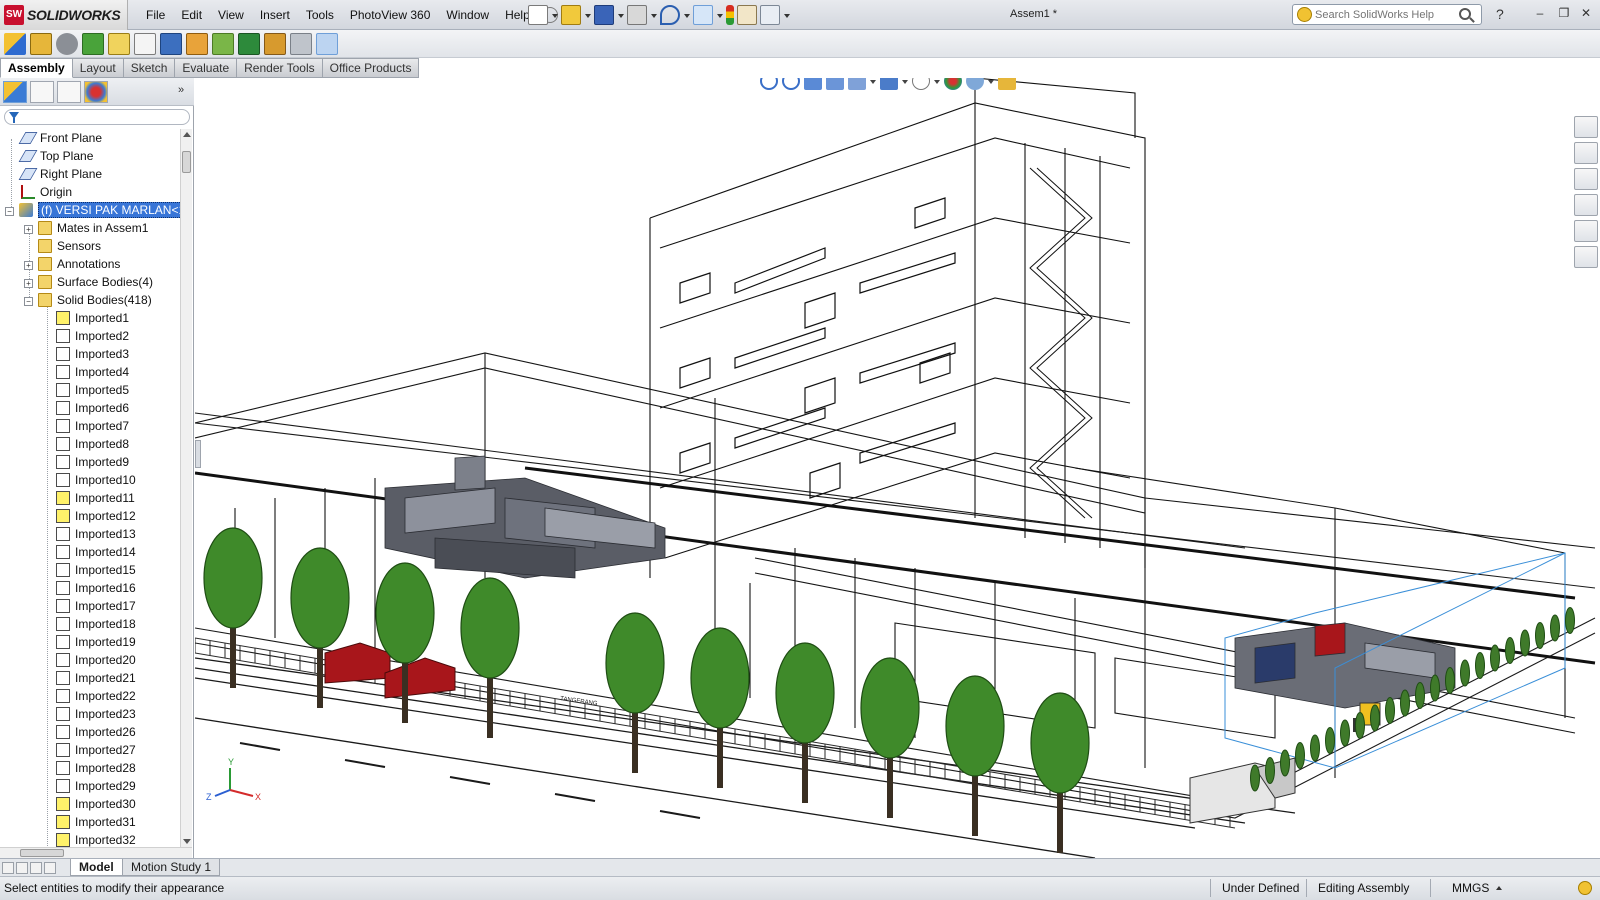 This screenshot has height=900, width=1600. I want to click on explode-line-sketch-icon, so click(301, 44).